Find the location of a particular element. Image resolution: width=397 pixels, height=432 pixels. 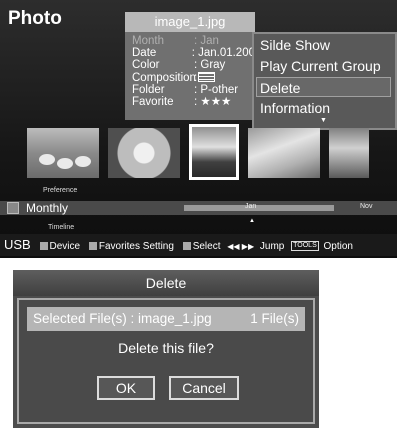

cancel-button: Cancel is located at coordinates (204, 388).